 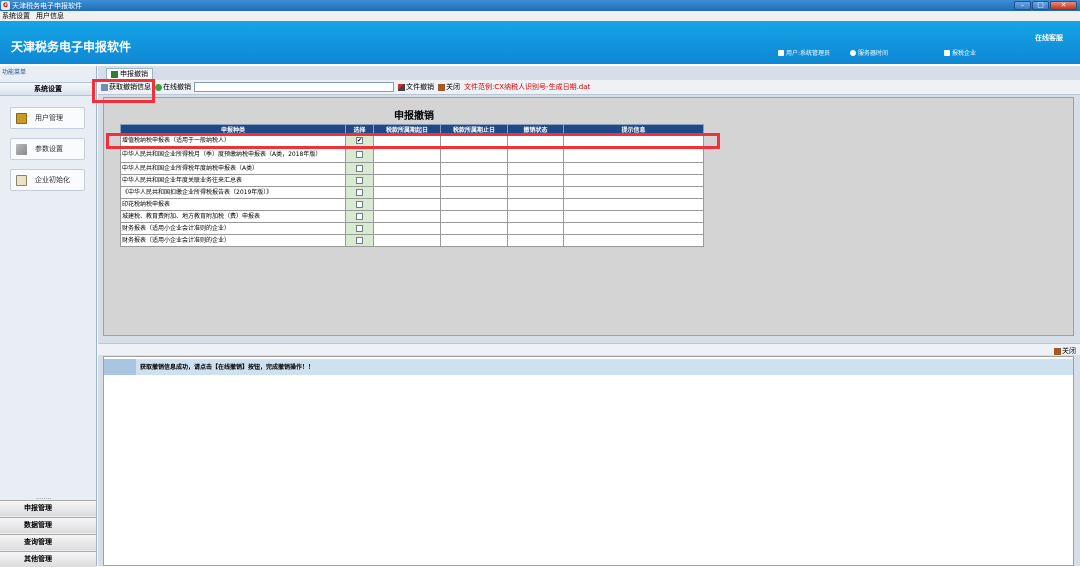 What do you see at coordinates (964, 53) in the screenshot?
I see `company-label: 报税企业` at bounding box center [964, 53].